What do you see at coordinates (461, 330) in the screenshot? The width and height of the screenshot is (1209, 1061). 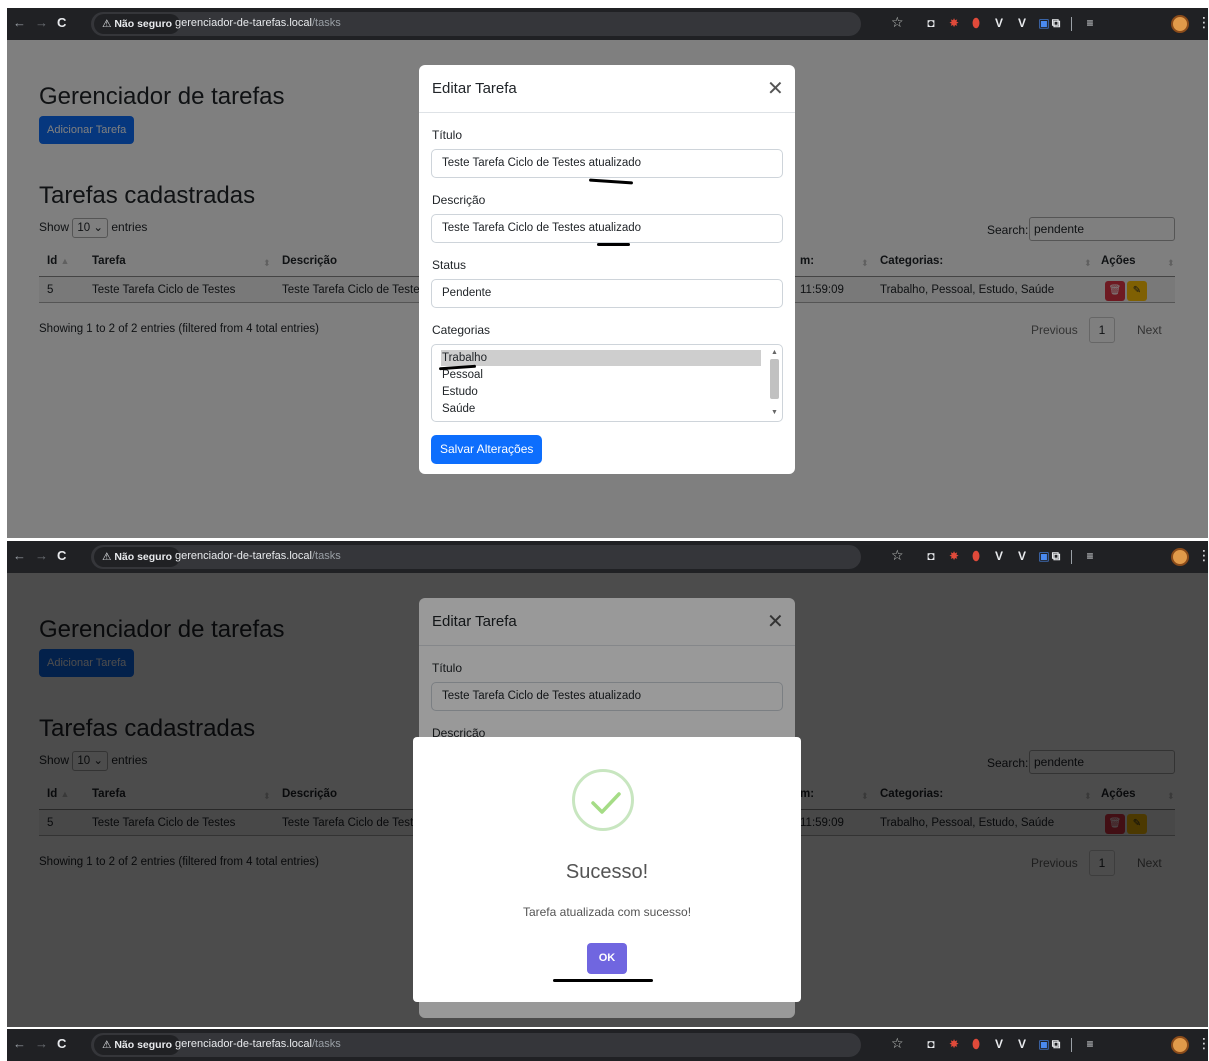 I see `categorias-label: Categorias` at bounding box center [461, 330].